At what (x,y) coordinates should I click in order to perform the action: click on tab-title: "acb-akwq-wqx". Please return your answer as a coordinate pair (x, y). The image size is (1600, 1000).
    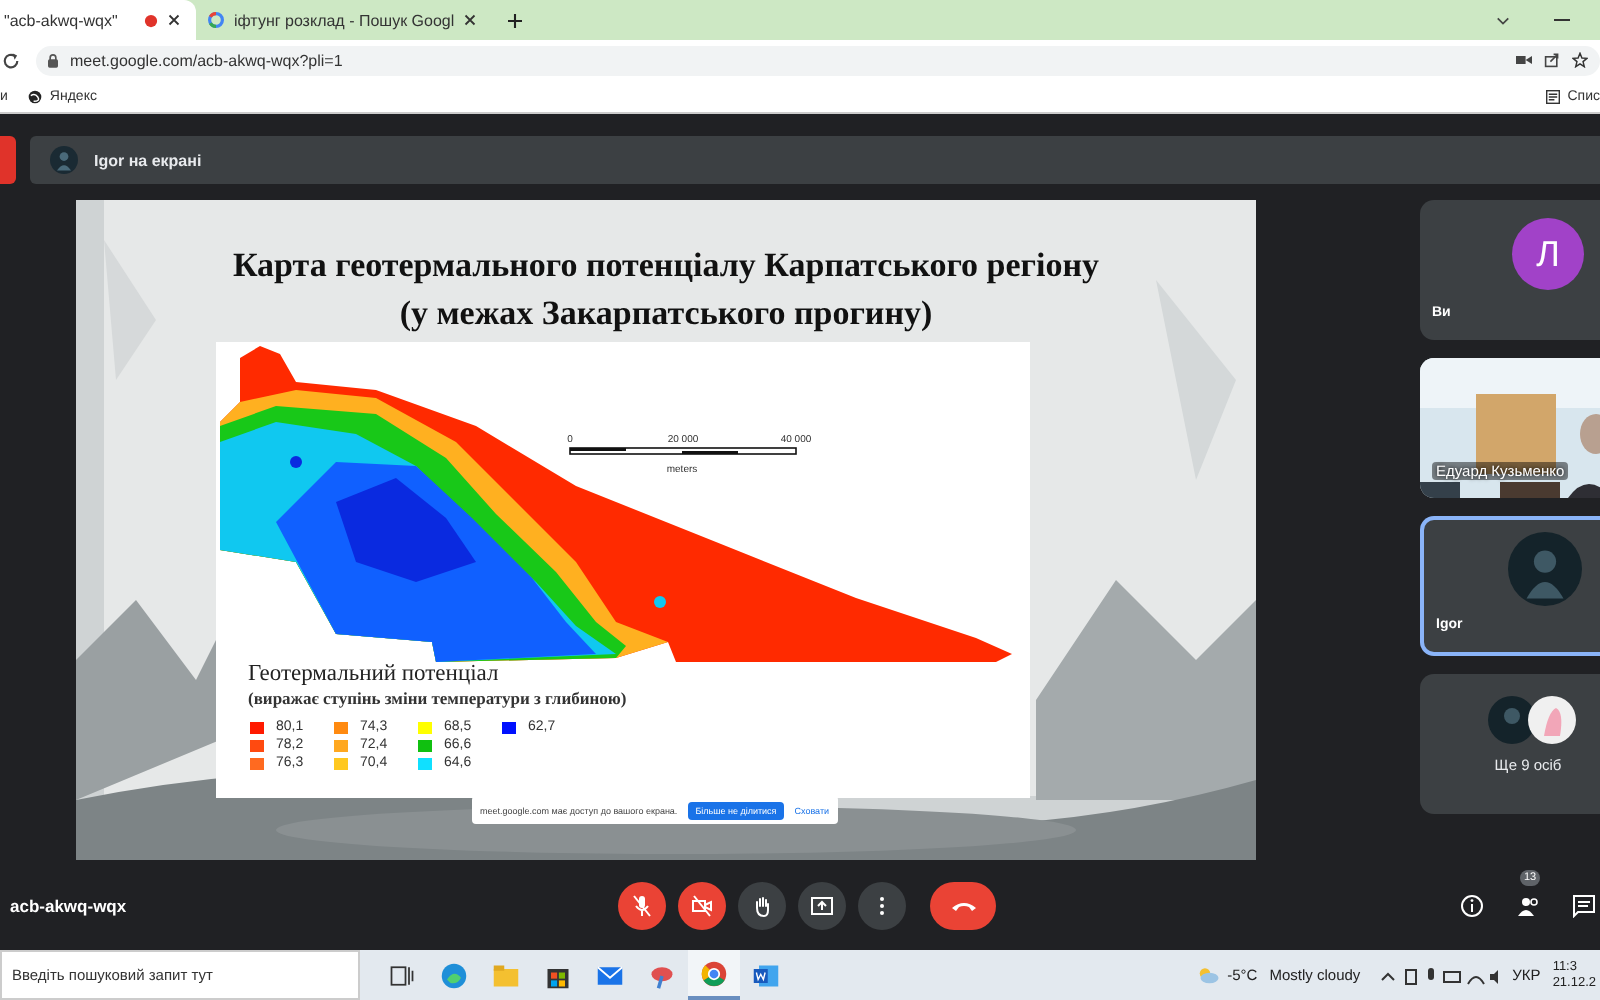
    Looking at the image, I should click on (62, 20).